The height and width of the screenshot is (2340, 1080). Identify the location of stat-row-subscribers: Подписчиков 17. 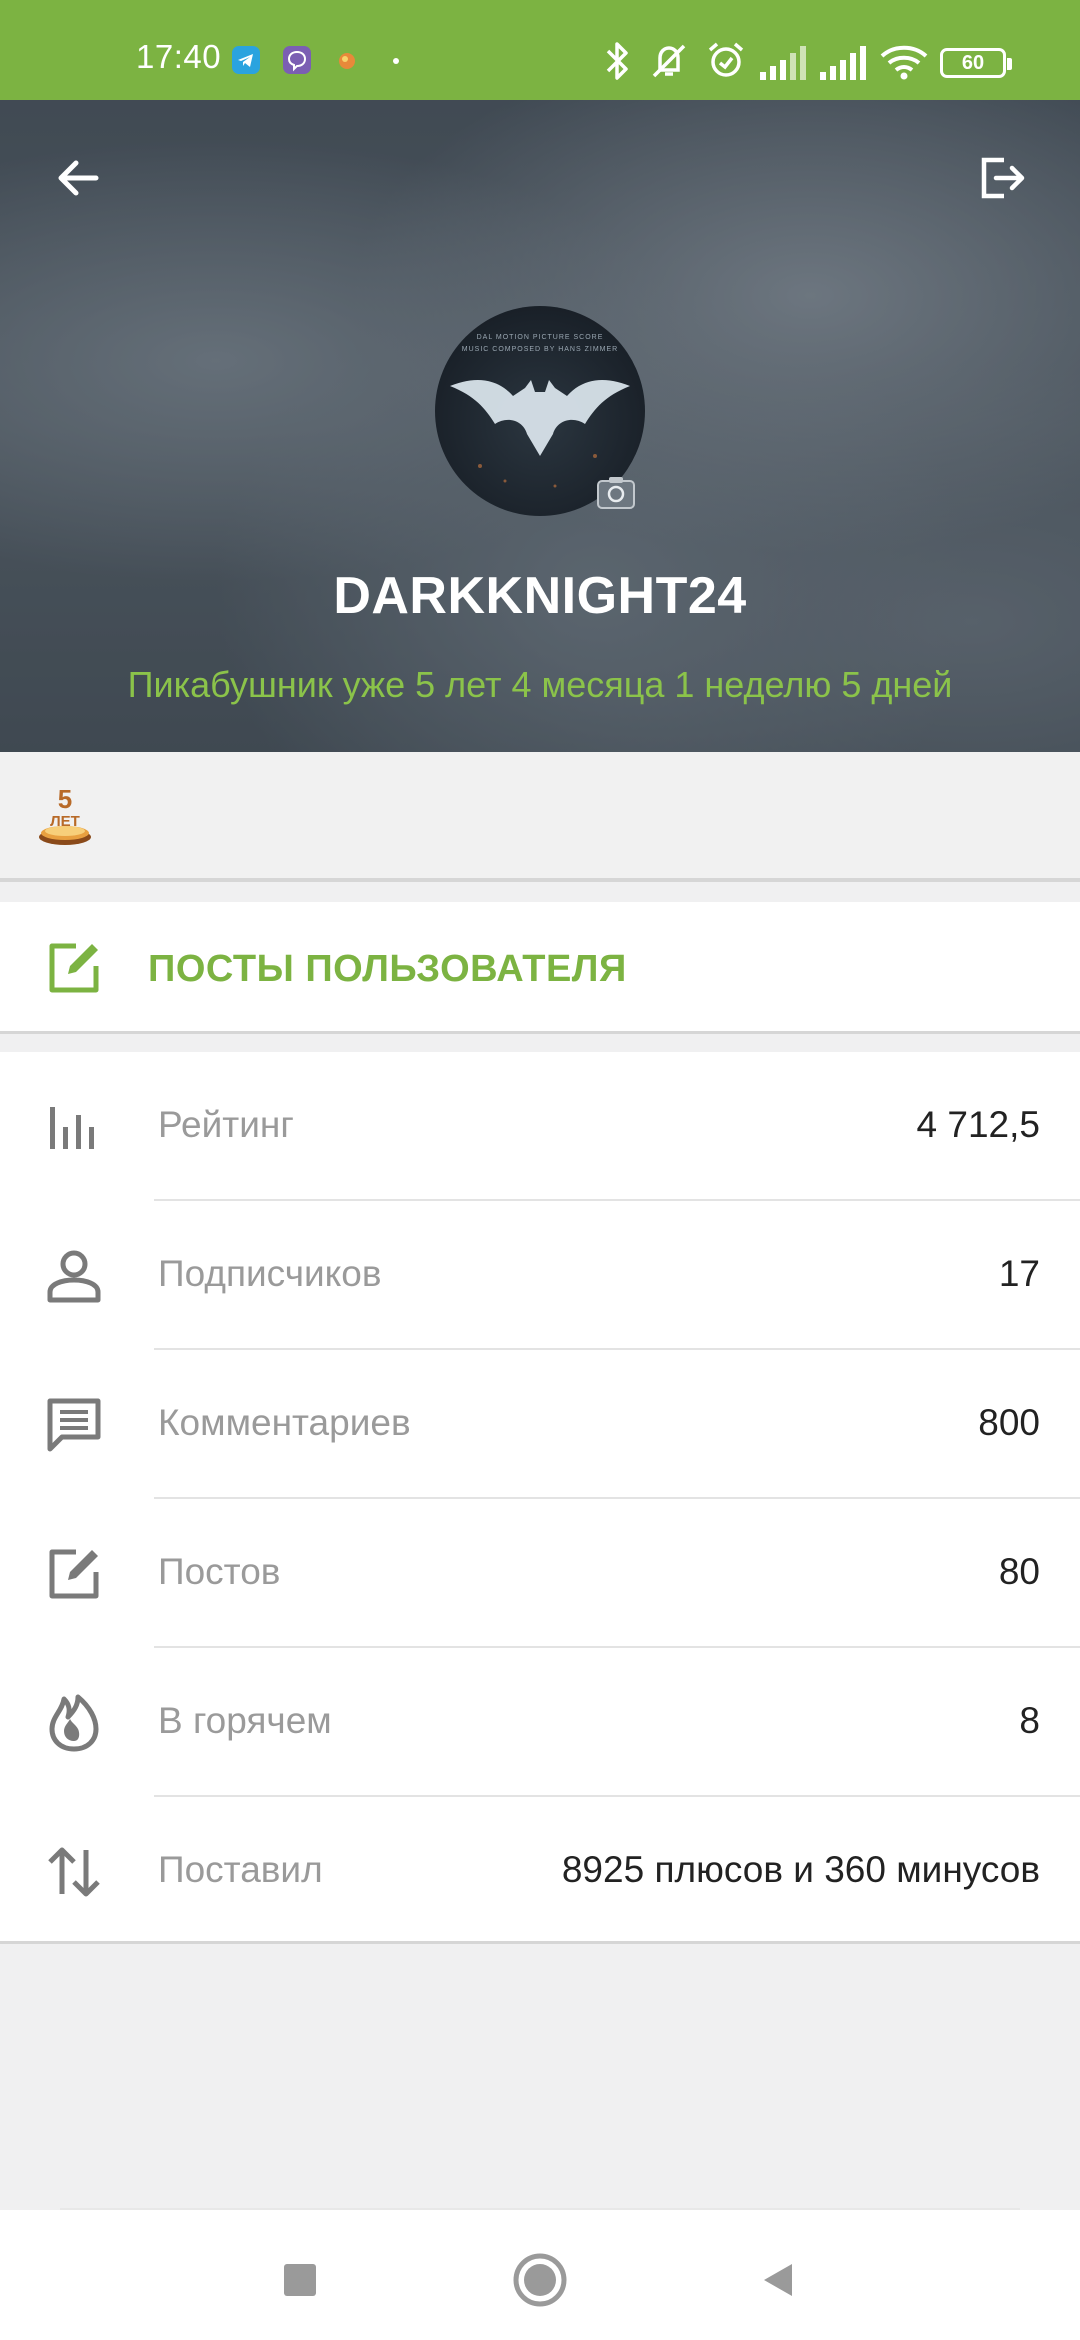
(540, 1275).